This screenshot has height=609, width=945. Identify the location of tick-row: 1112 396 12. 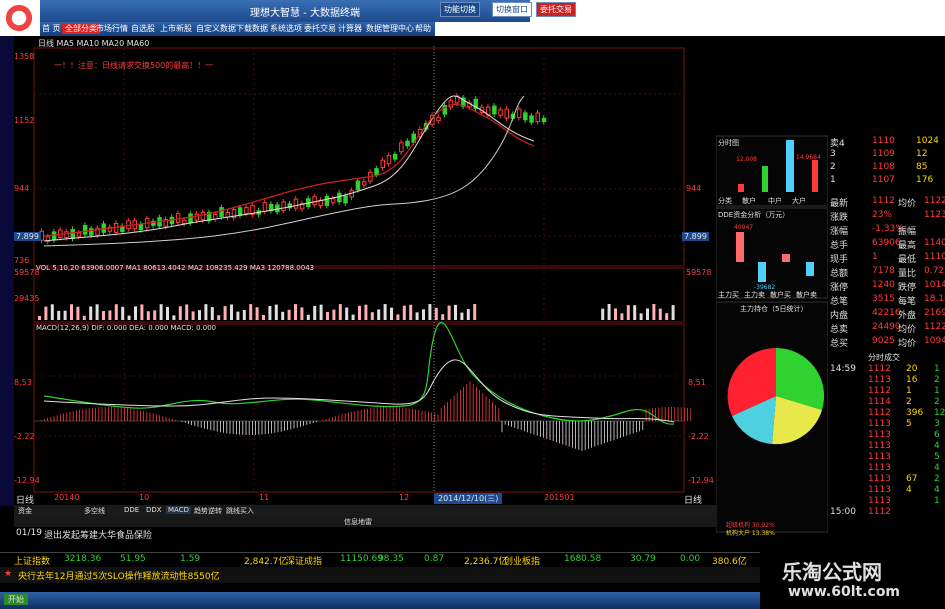
(886, 413).